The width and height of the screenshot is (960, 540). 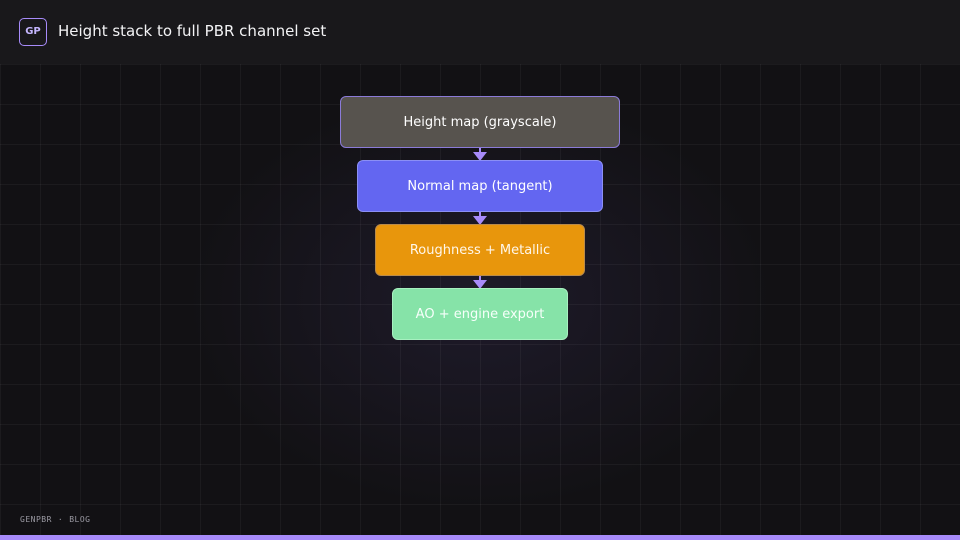 I want to click on footer-text: GENPBR · BLOG, so click(x=55, y=519).